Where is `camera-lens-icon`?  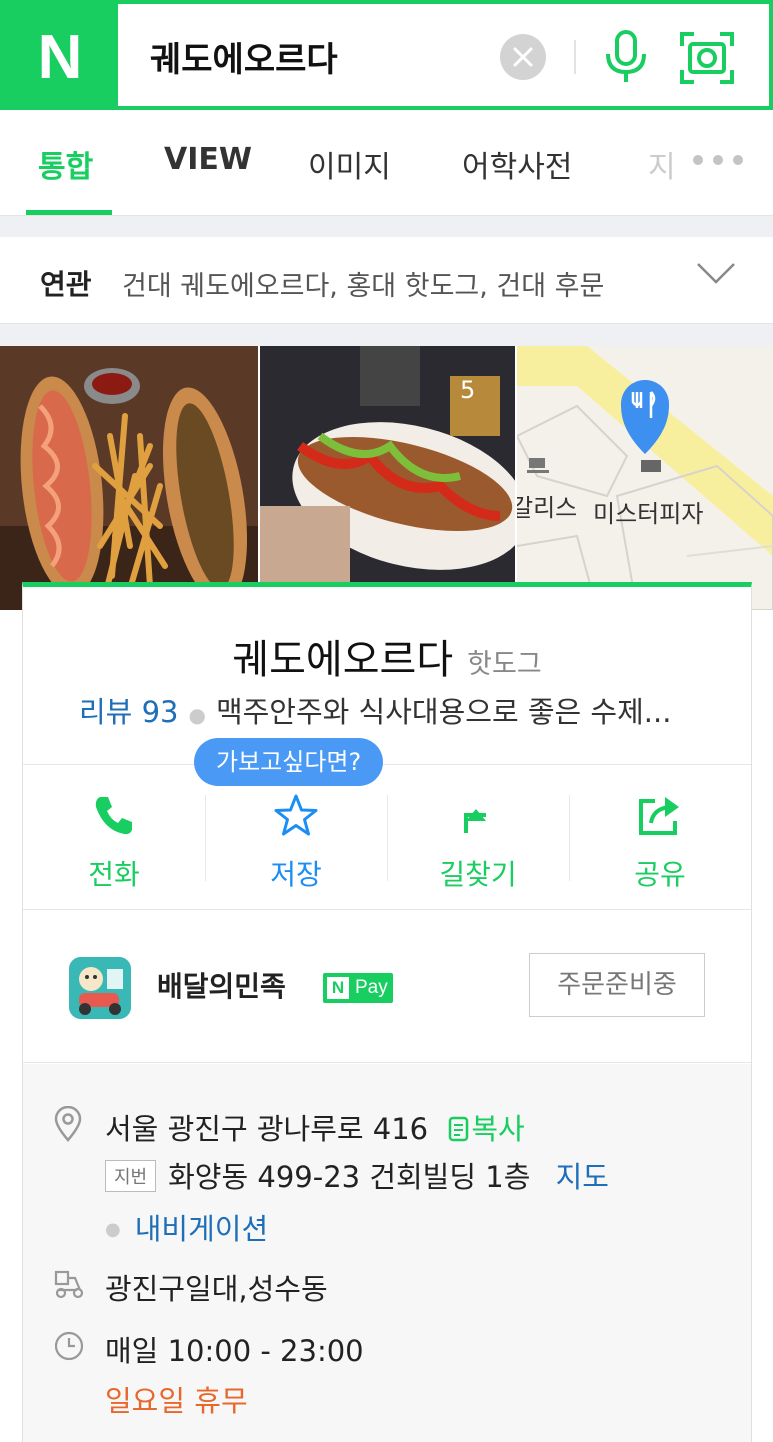 camera-lens-icon is located at coordinates (707, 58).